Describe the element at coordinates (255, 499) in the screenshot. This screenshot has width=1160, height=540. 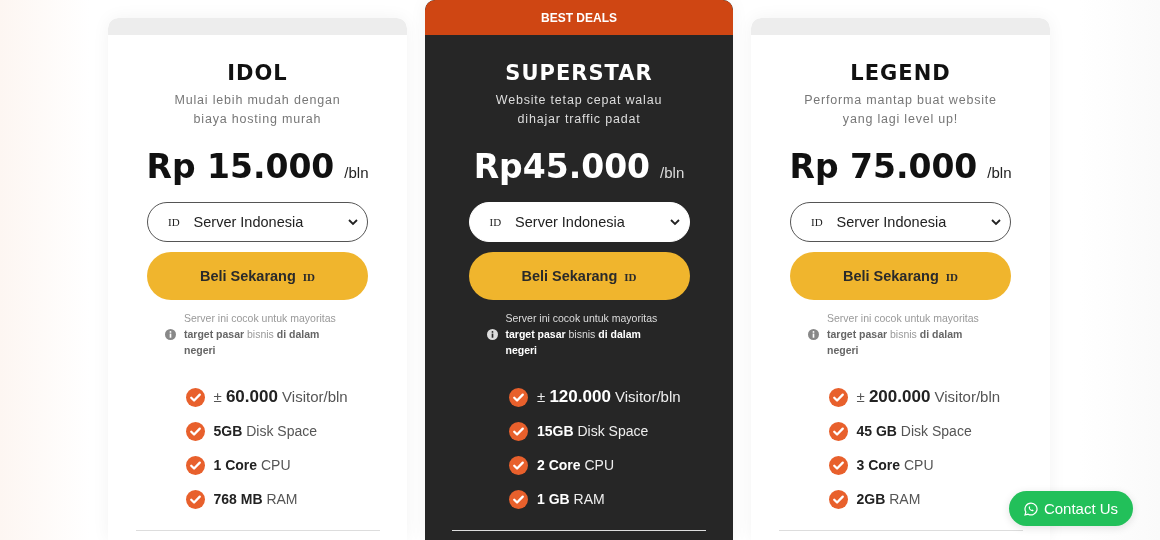
I see `feature-text: 768 MB RAM` at that location.